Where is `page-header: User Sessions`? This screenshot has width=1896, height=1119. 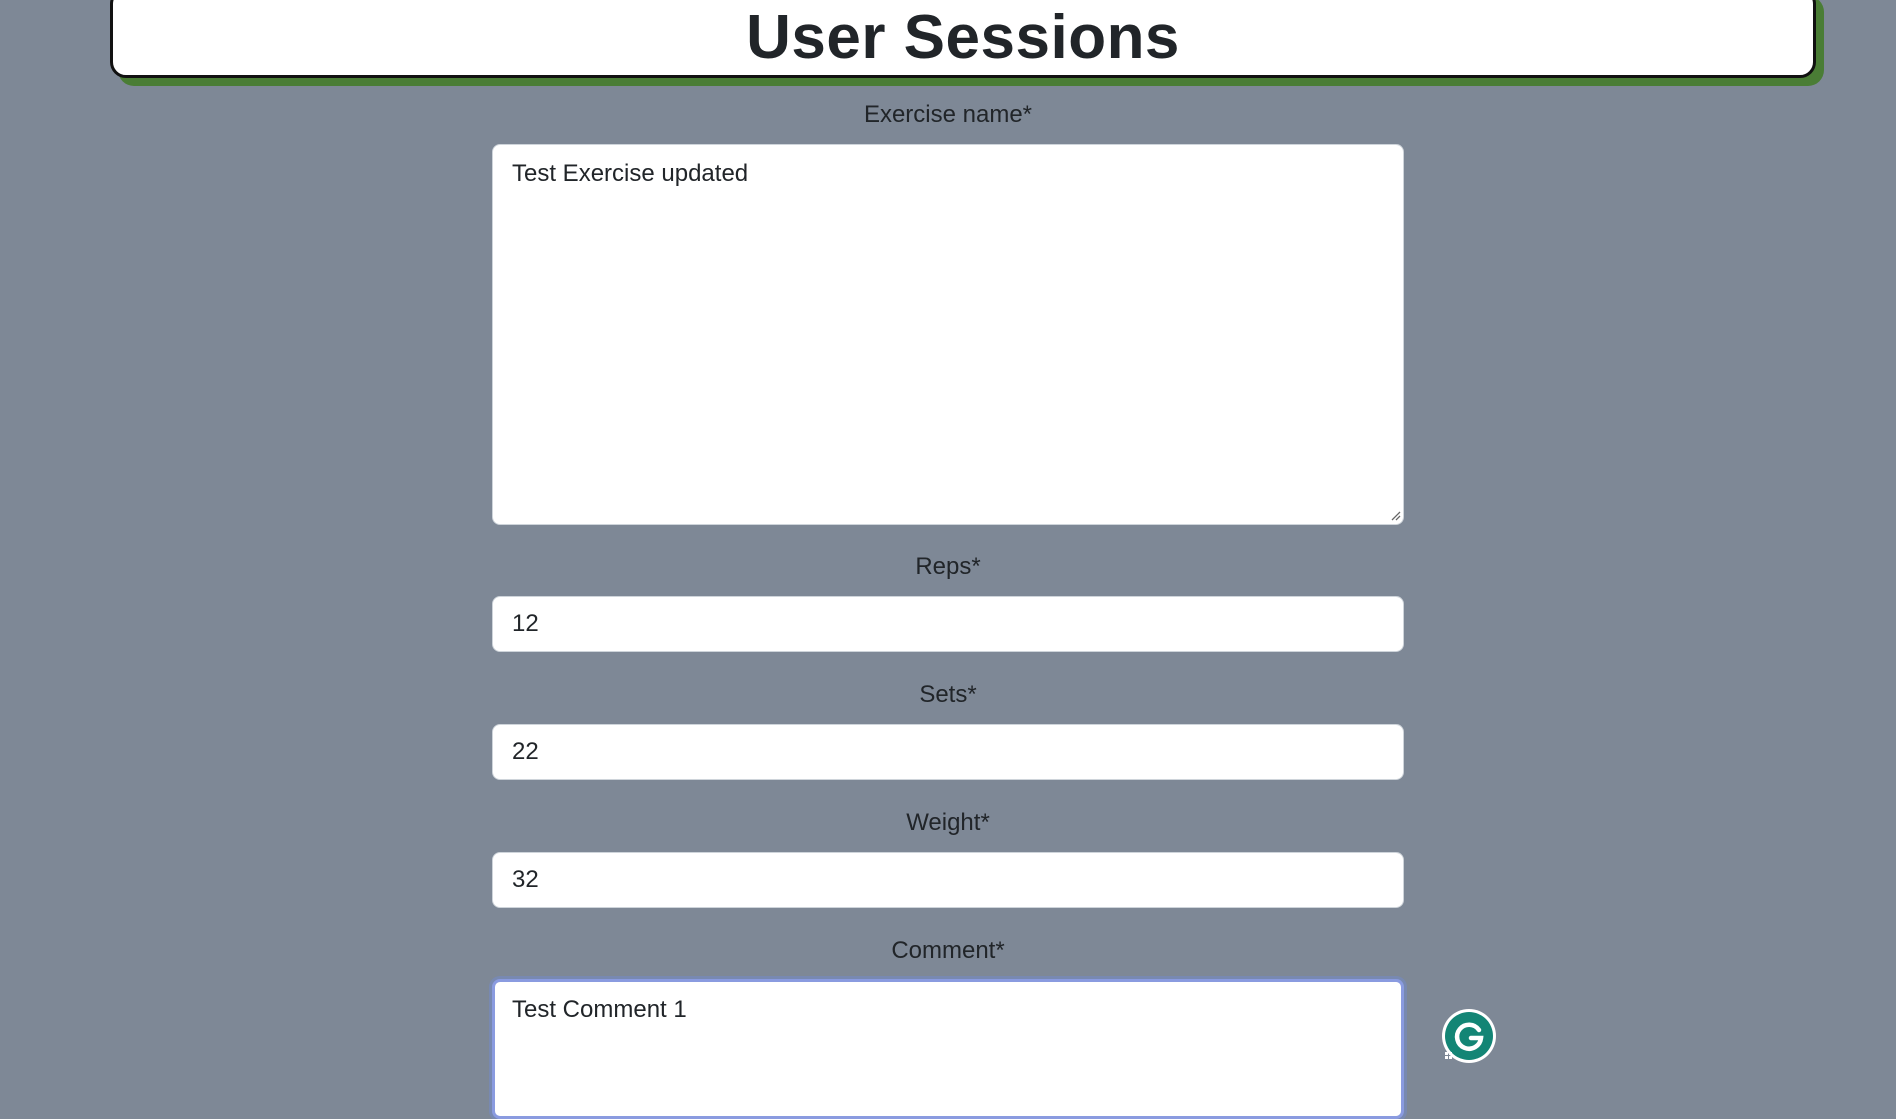
page-header: User Sessions is located at coordinates (963, 39).